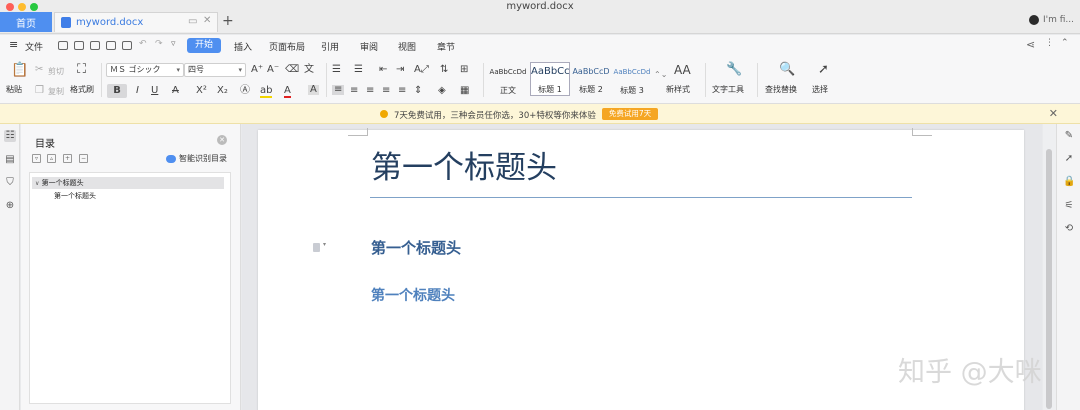  What do you see at coordinates (316, 247) in the screenshot?
I see `paragraph-menu-icon` at bounding box center [316, 247].